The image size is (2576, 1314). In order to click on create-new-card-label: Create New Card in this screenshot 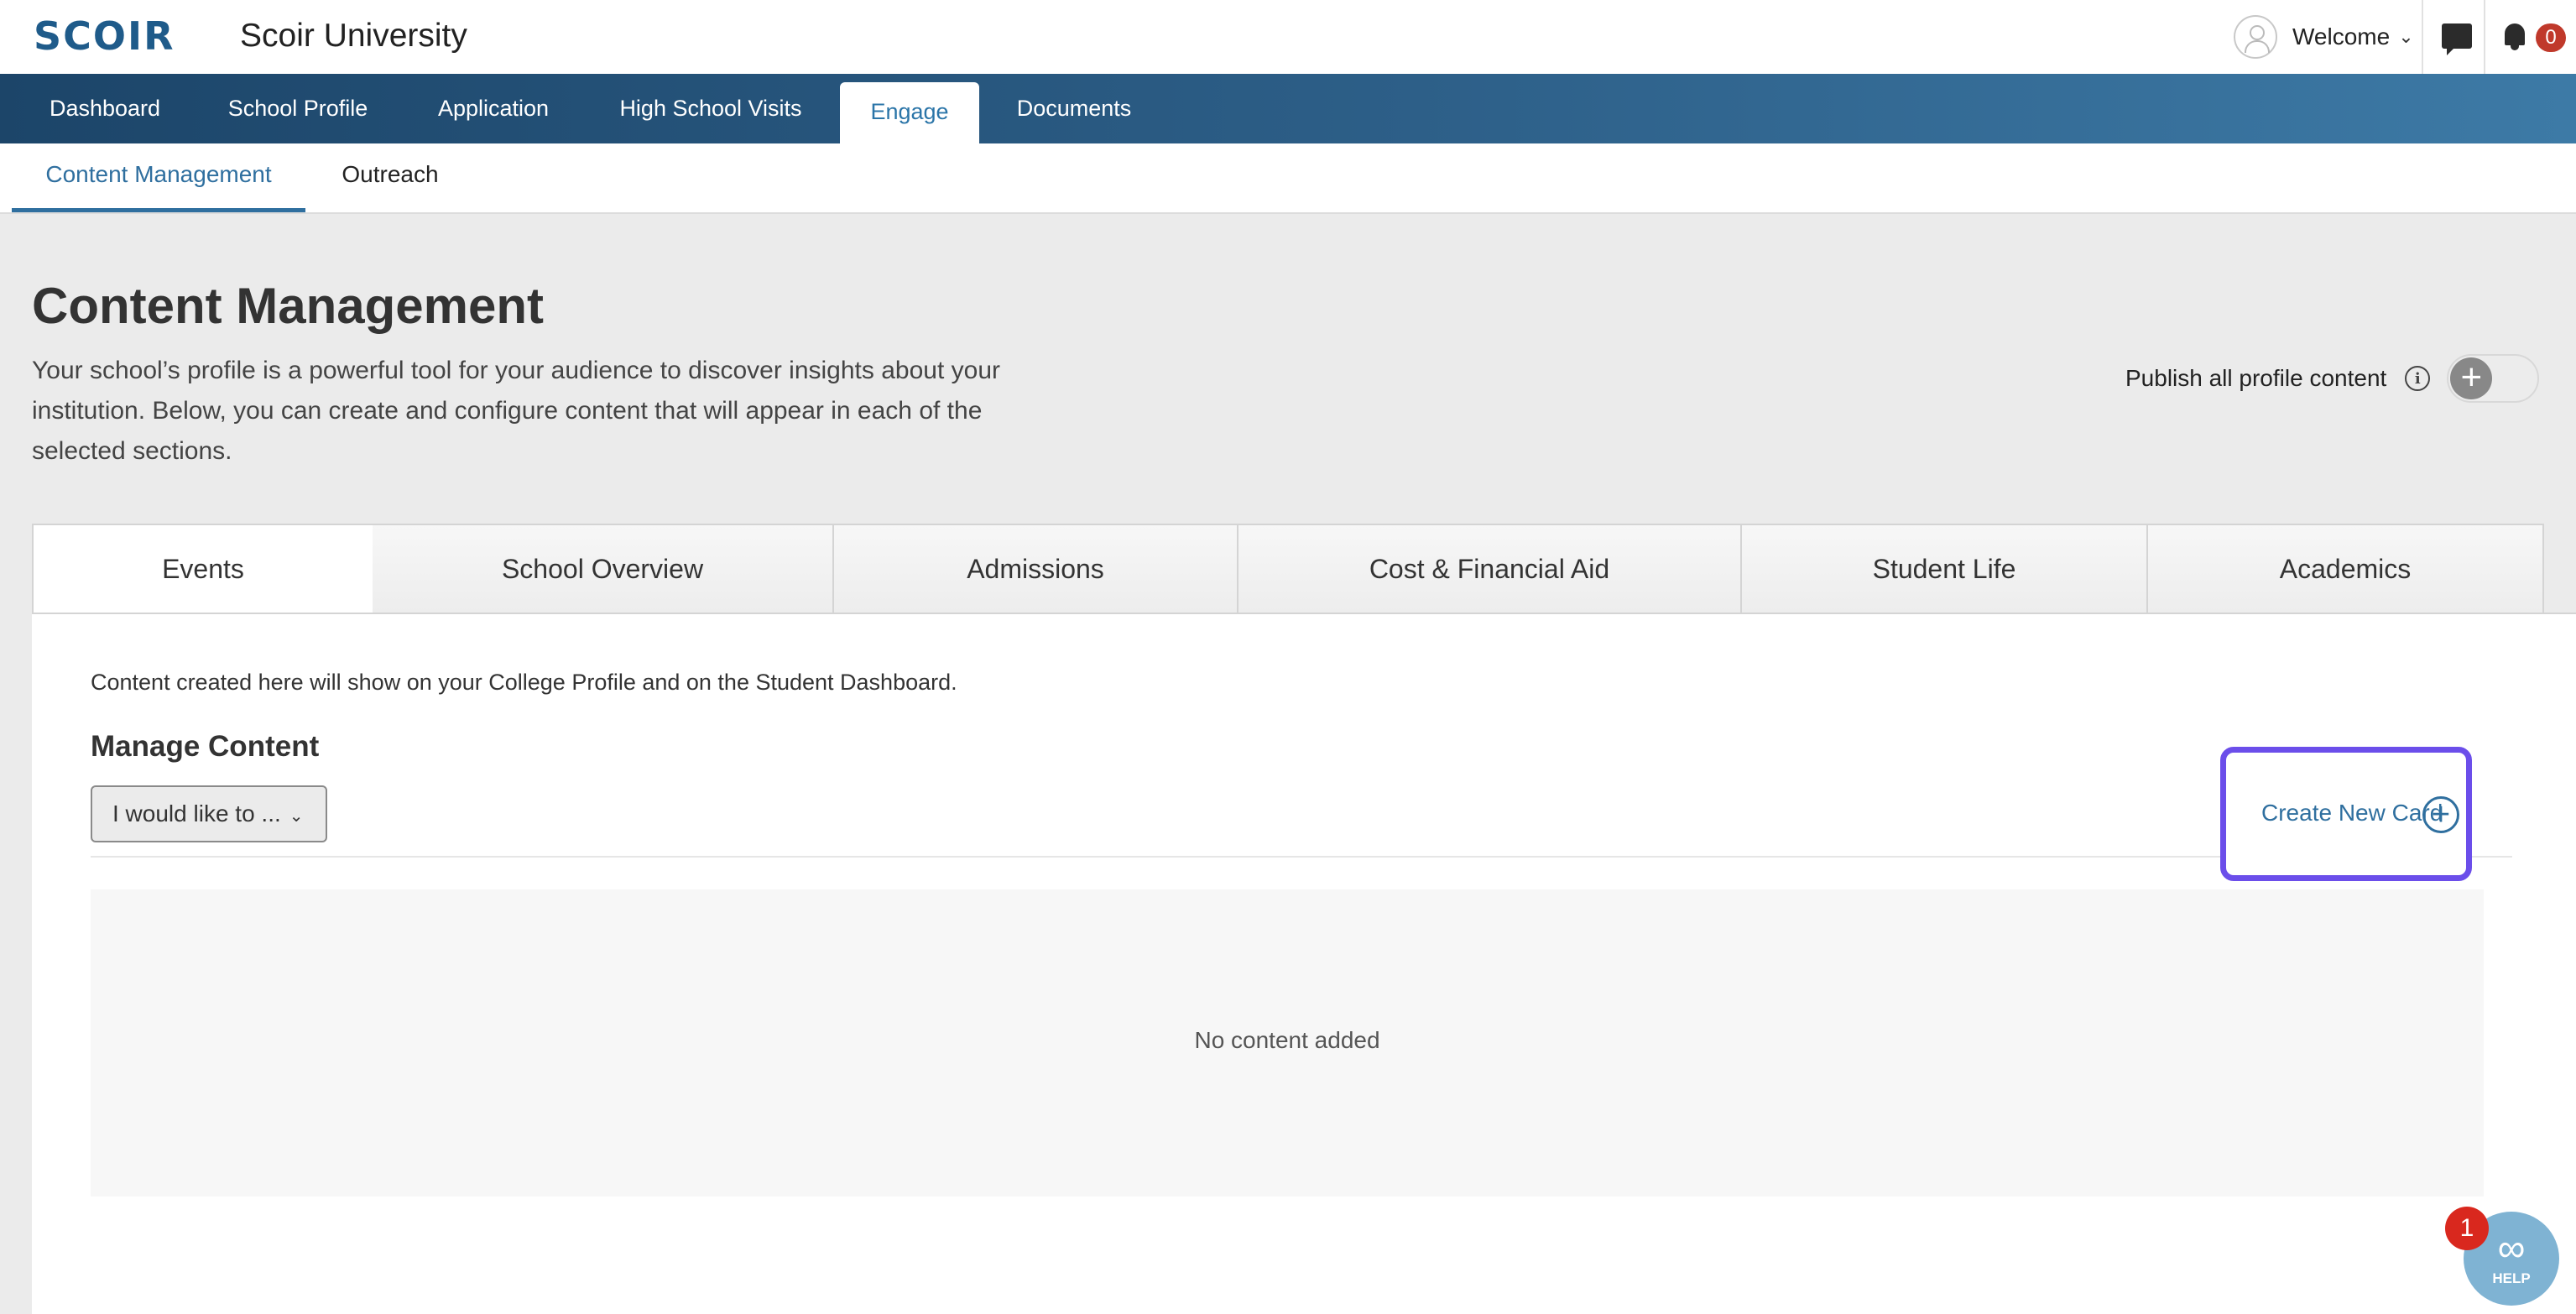, I will do `click(2352, 813)`.